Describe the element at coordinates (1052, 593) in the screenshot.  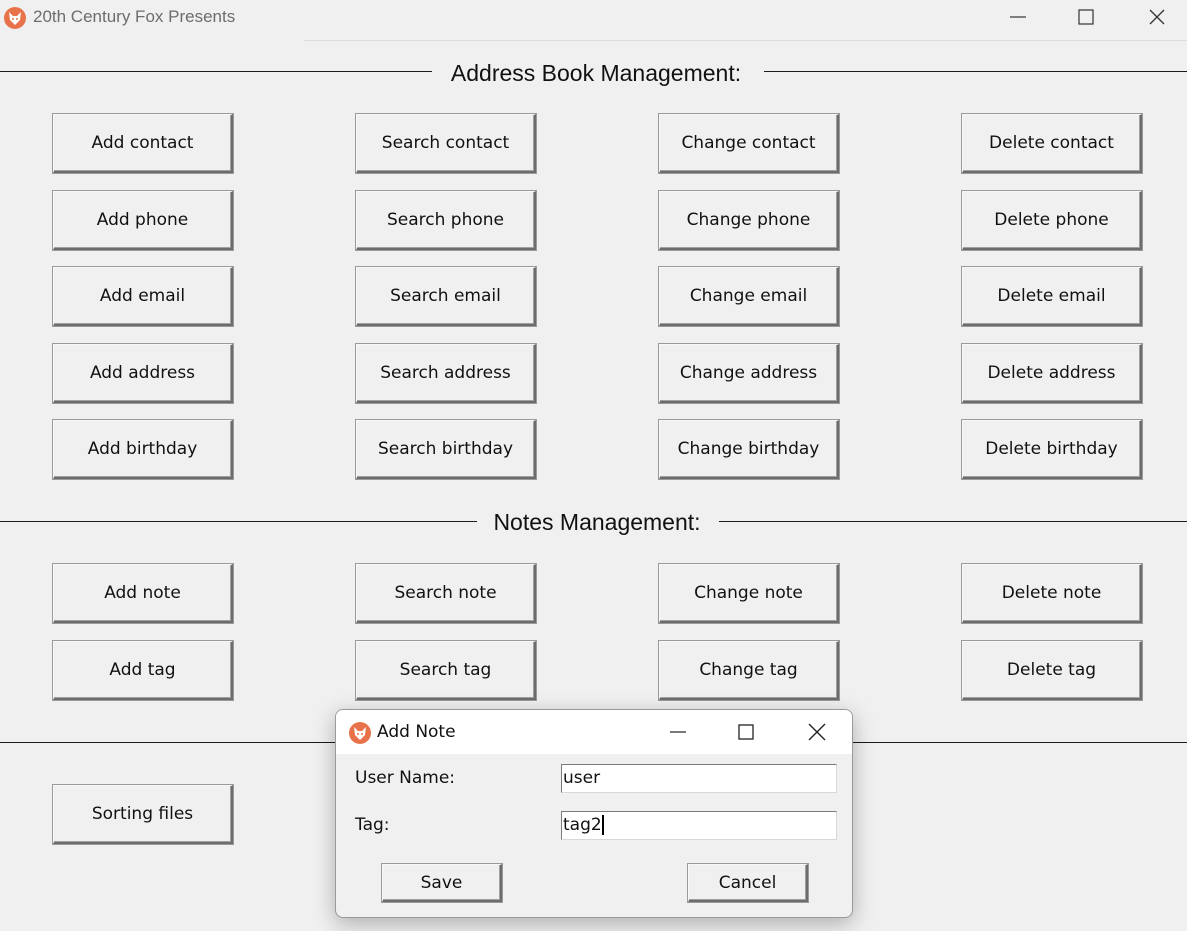
I see `delete-note-button: Delete note` at that location.